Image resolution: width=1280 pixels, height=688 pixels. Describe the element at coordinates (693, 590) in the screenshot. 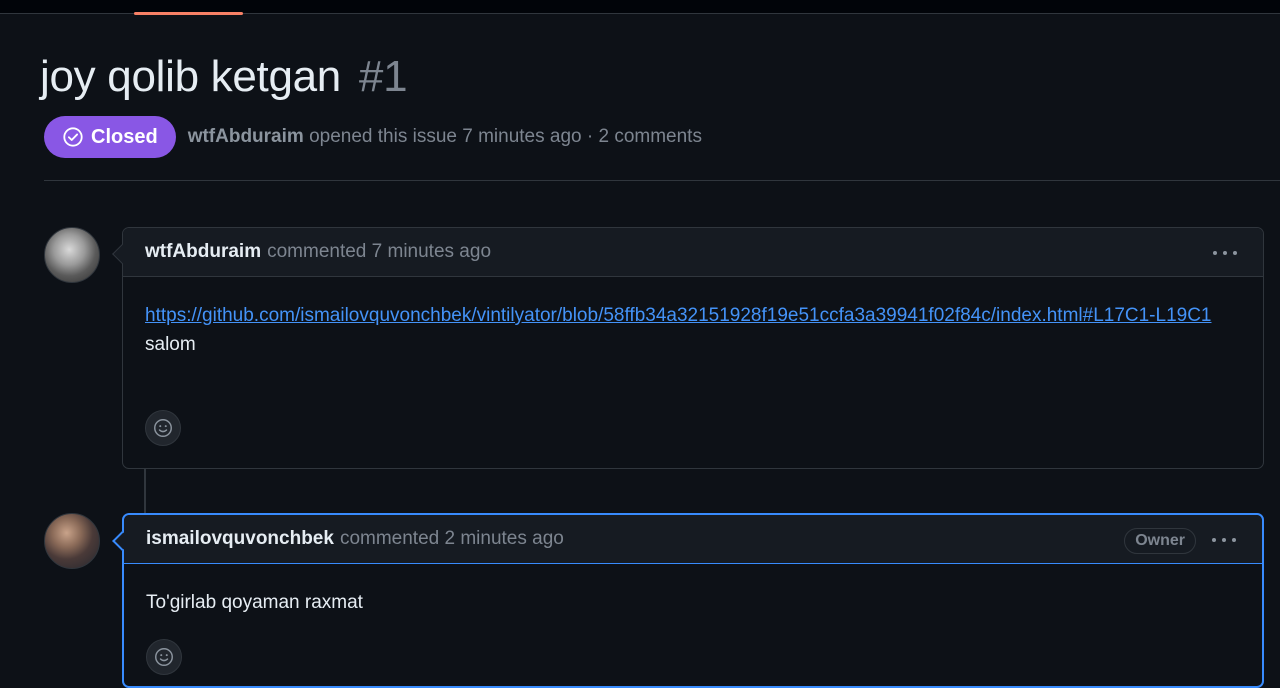

I see `comment-body: To'girlab qoyaman raxmat` at that location.